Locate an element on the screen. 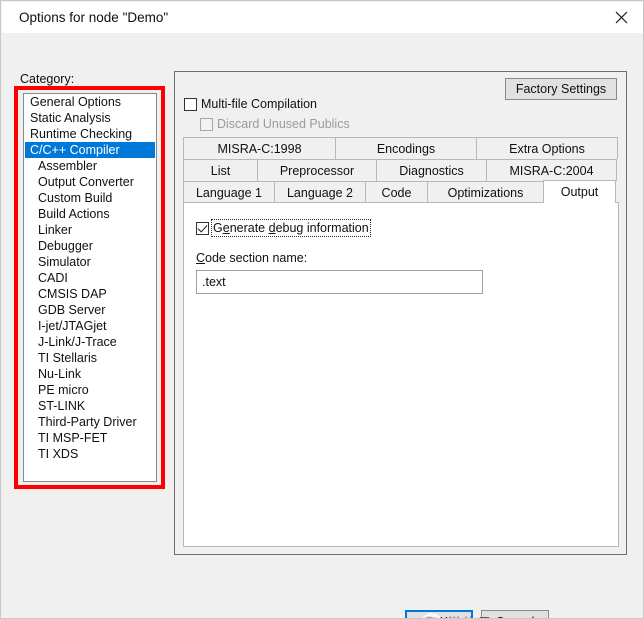  tab-row: MISRA-C:1998 Encodings Extra Options is located at coordinates (401, 148).